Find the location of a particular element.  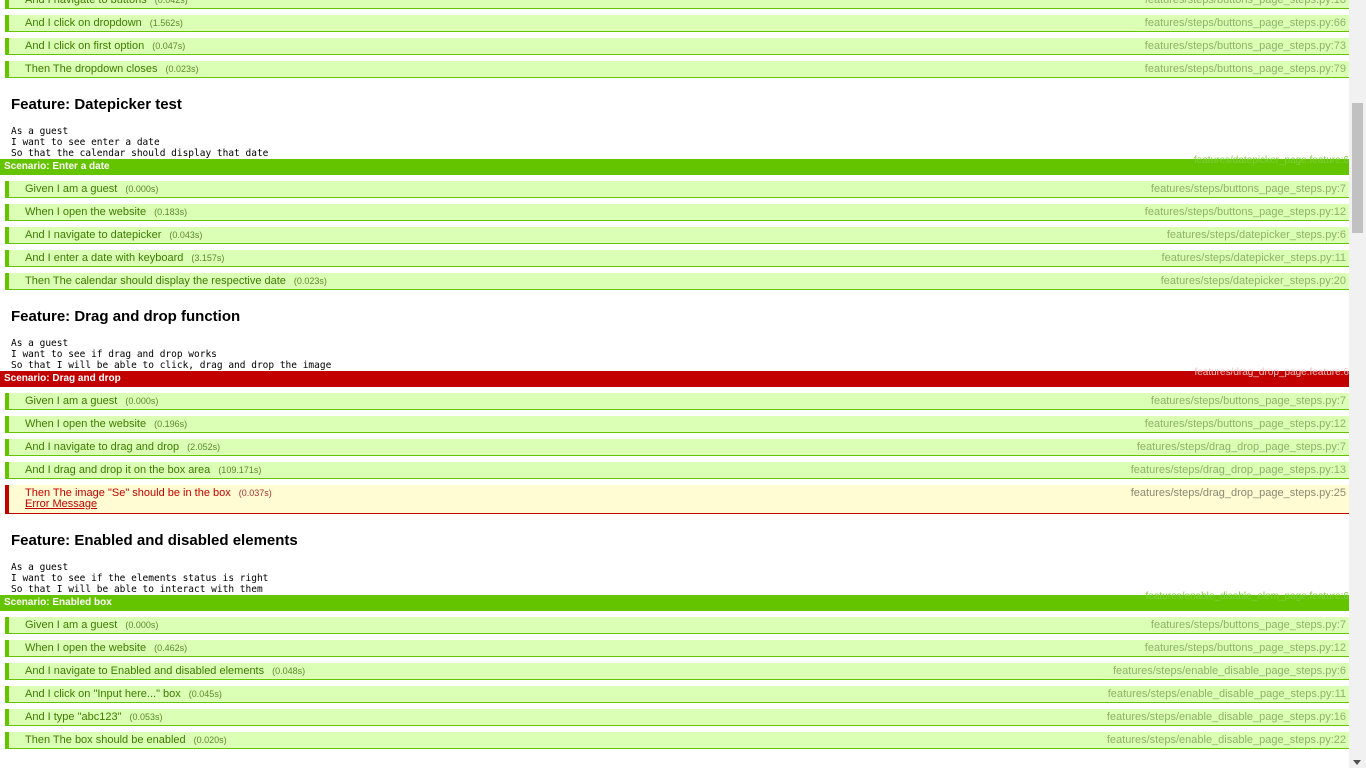

step-duration: (0.047s) is located at coordinates (169, 46).